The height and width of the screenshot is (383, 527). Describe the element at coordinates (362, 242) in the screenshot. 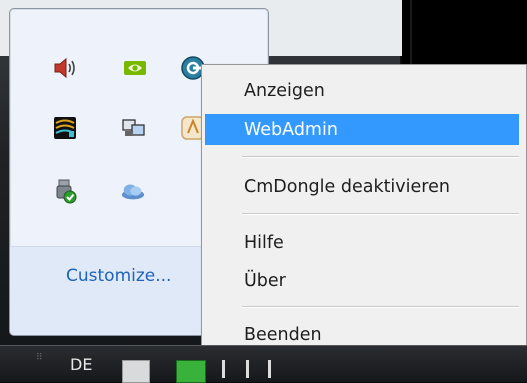

I see `menu-item-hilfe: Hilfe` at that location.